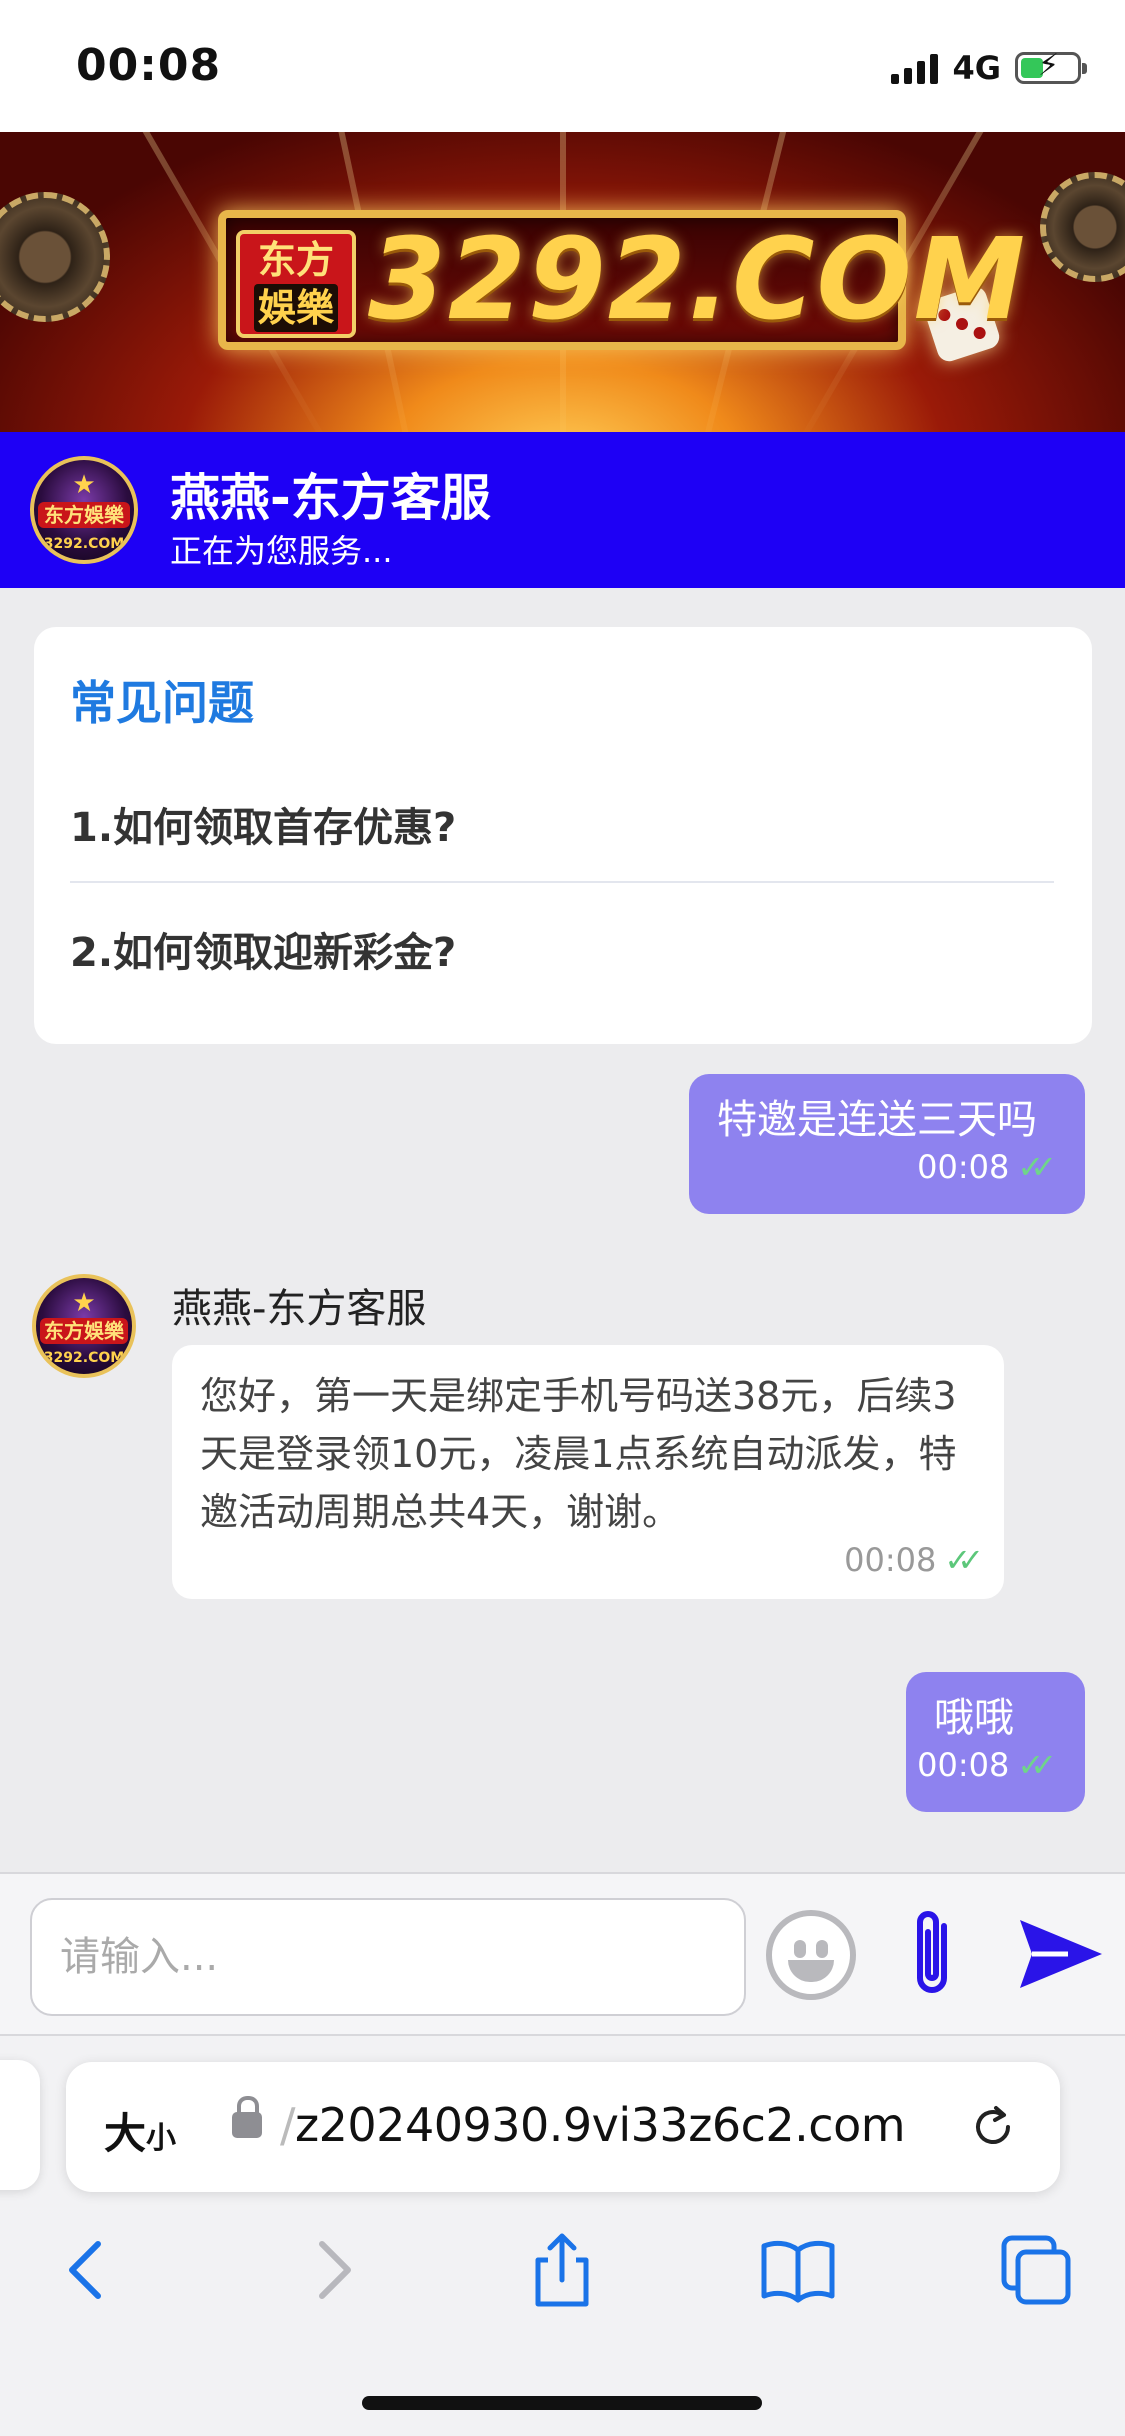 This screenshot has width=1125, height=2436. What do you see at coordinates (20, 2125) in the screenshot?
I see `previous-tab` at bounding box center [20, 2125].